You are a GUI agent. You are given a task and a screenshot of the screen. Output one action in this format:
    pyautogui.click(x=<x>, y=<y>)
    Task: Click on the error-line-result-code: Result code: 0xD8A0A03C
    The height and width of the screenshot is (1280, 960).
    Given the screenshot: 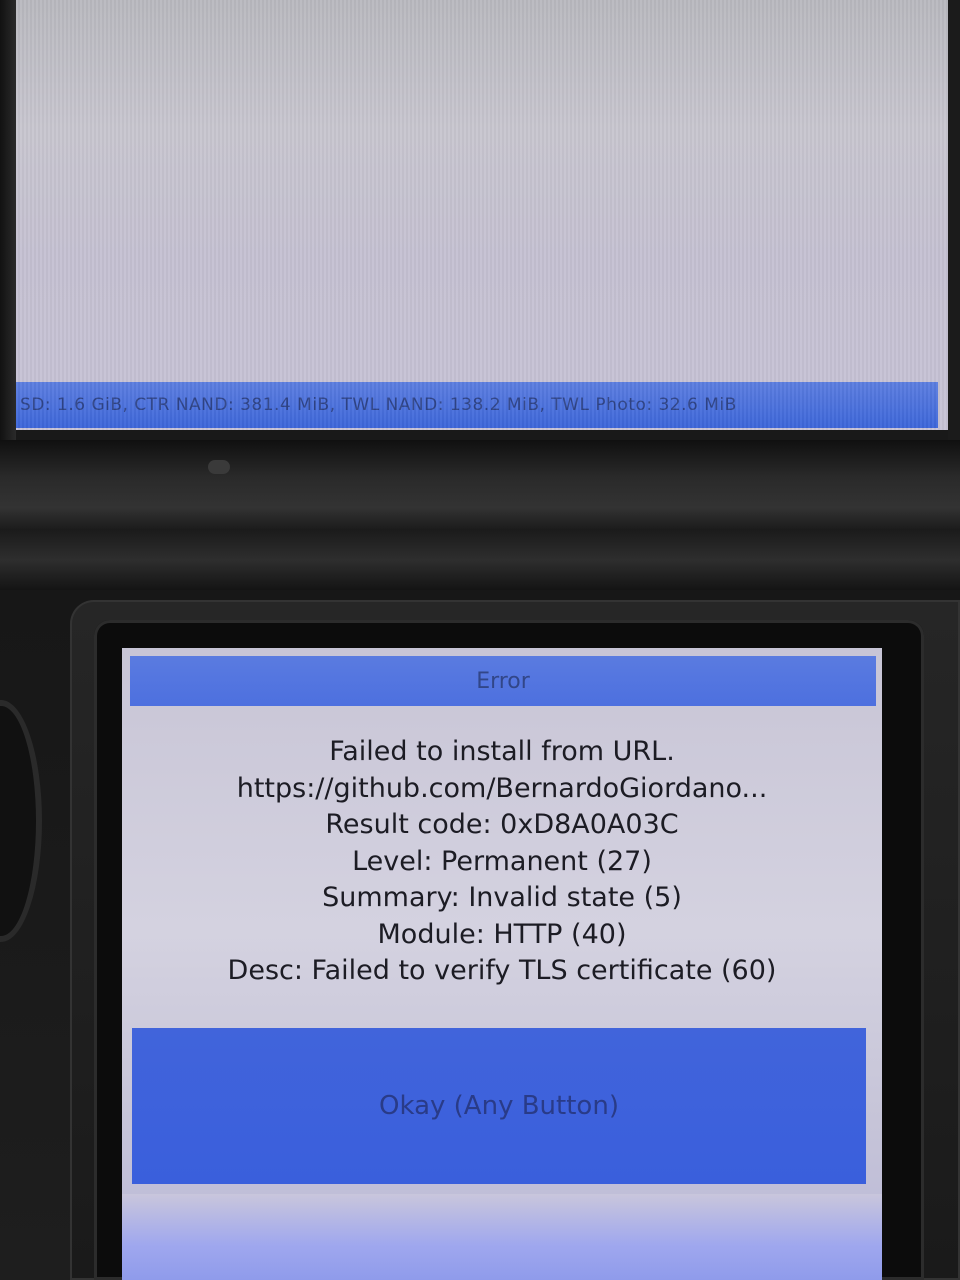 What is the action you would take?
    pyautogui.click(x=502, y=824)
    